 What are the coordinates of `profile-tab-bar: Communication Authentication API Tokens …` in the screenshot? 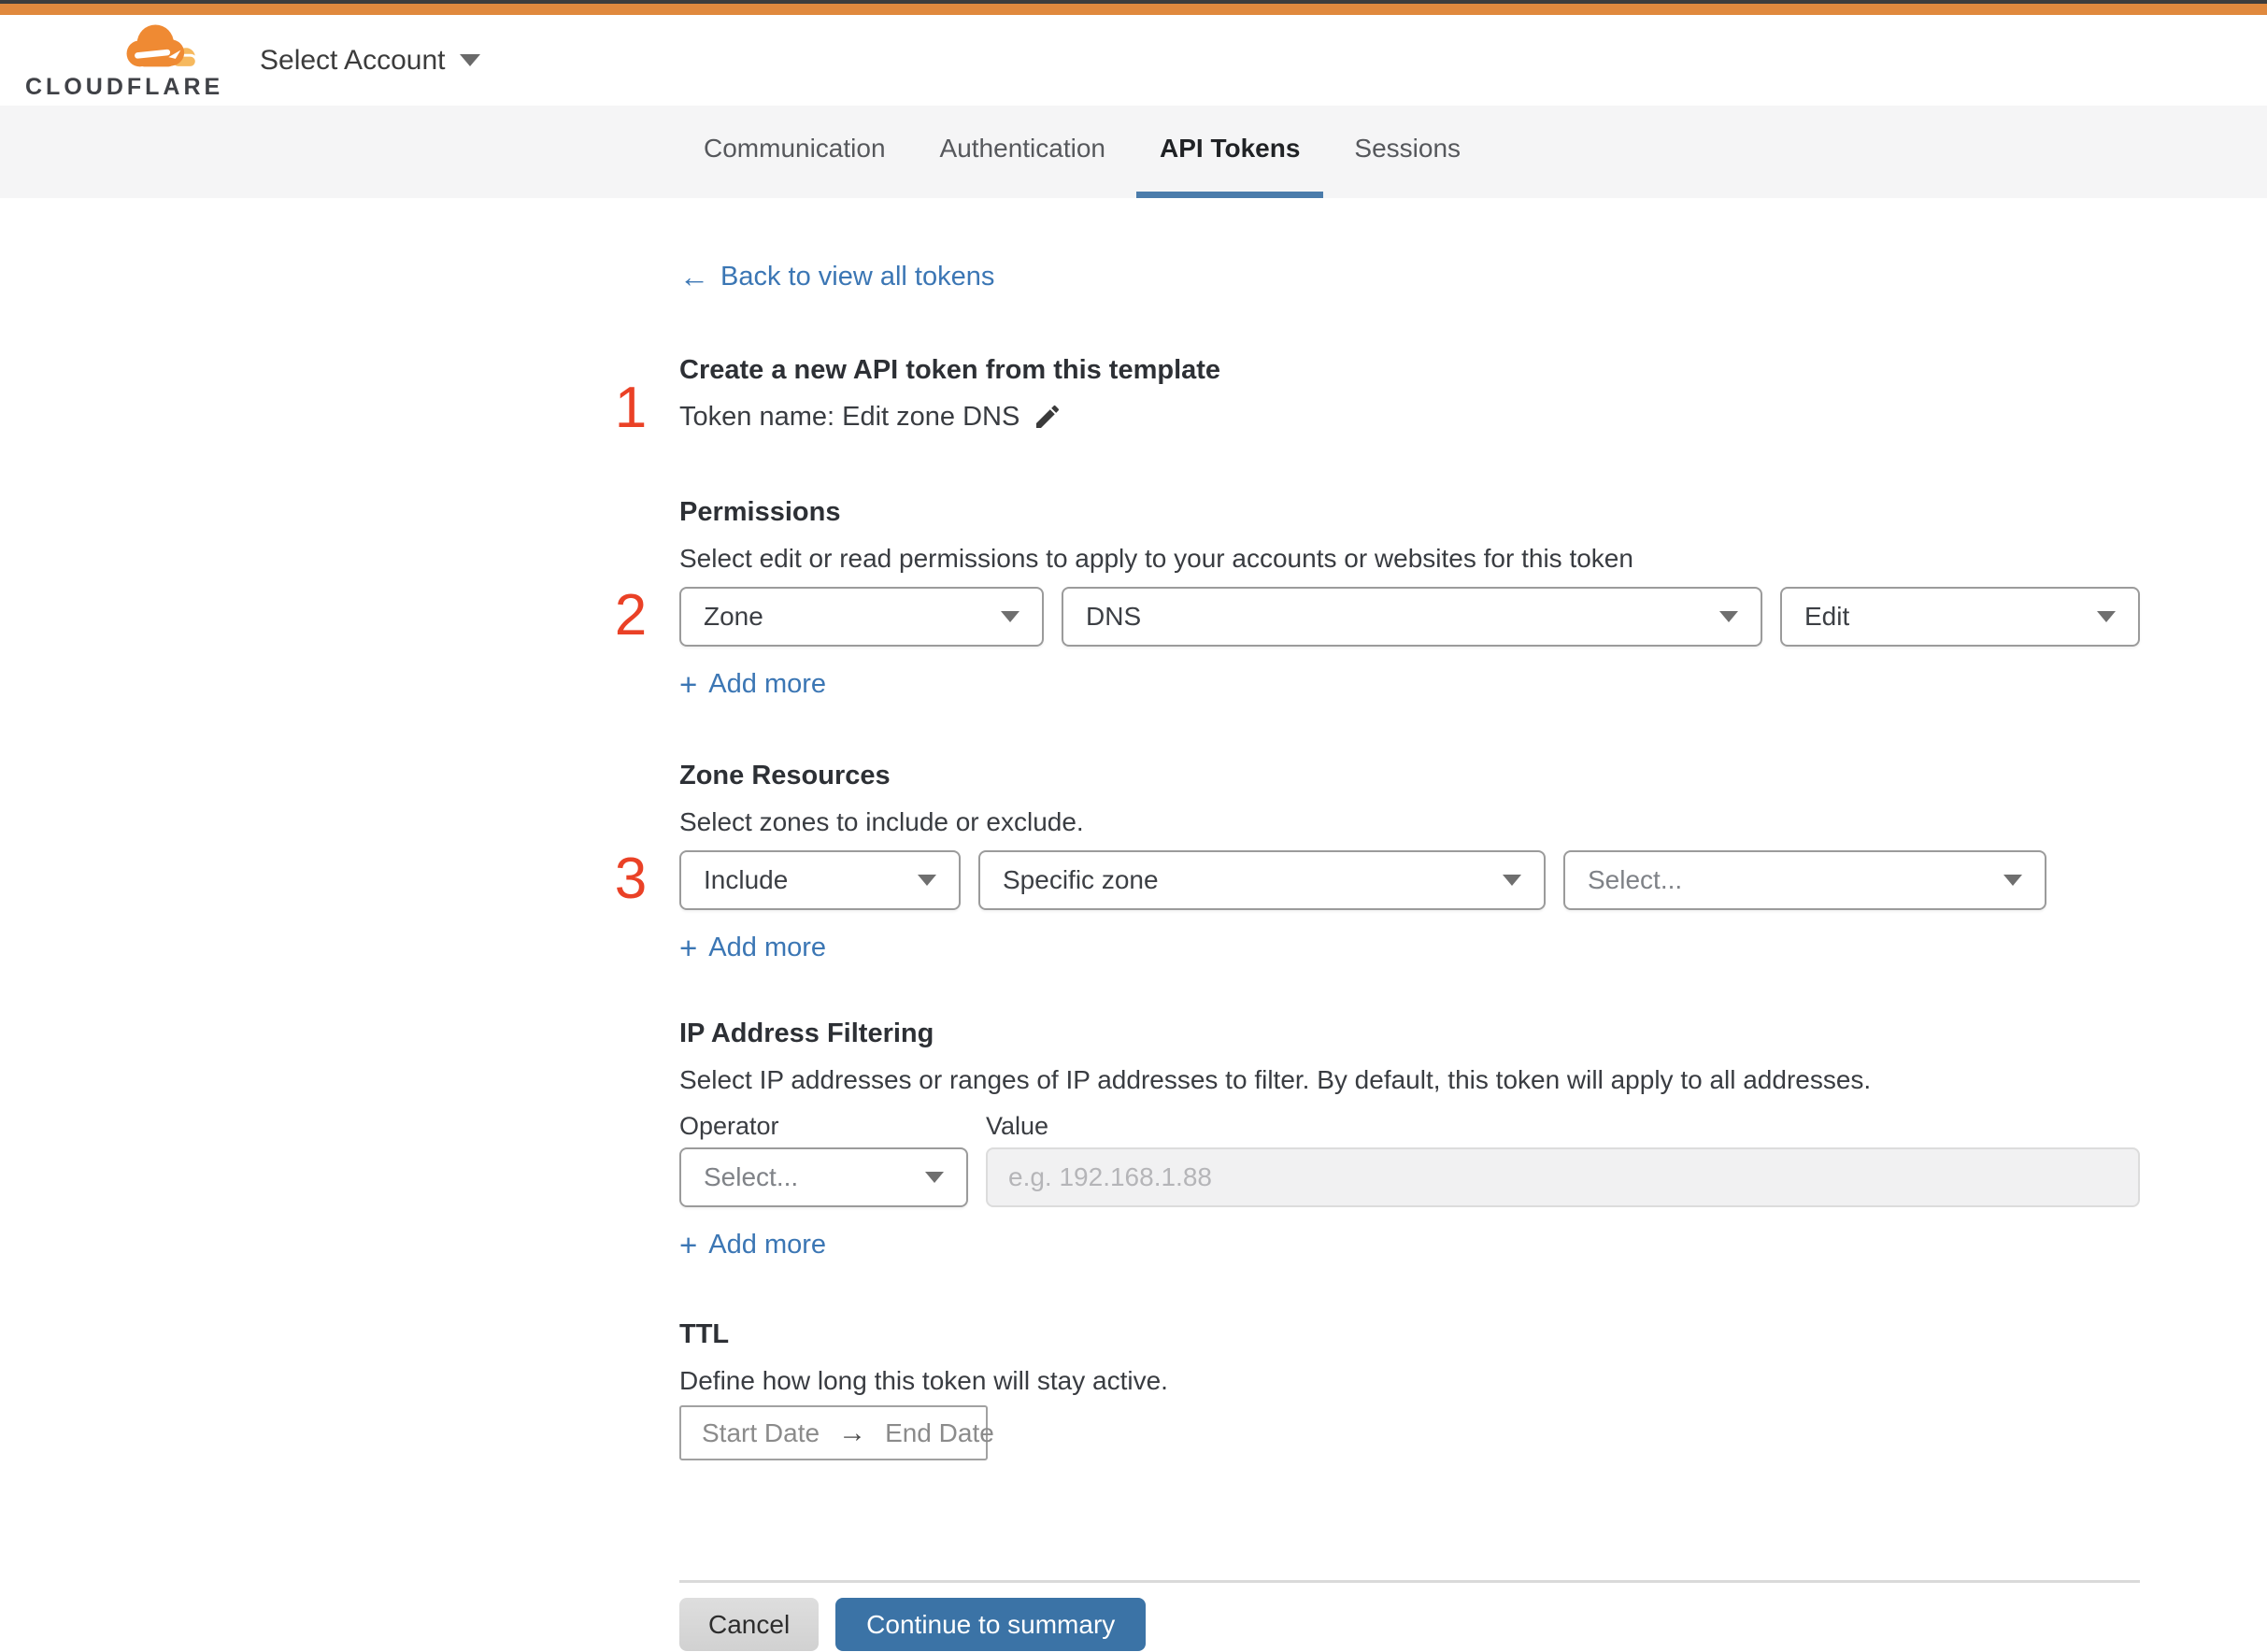 It's located at (1133, 152).